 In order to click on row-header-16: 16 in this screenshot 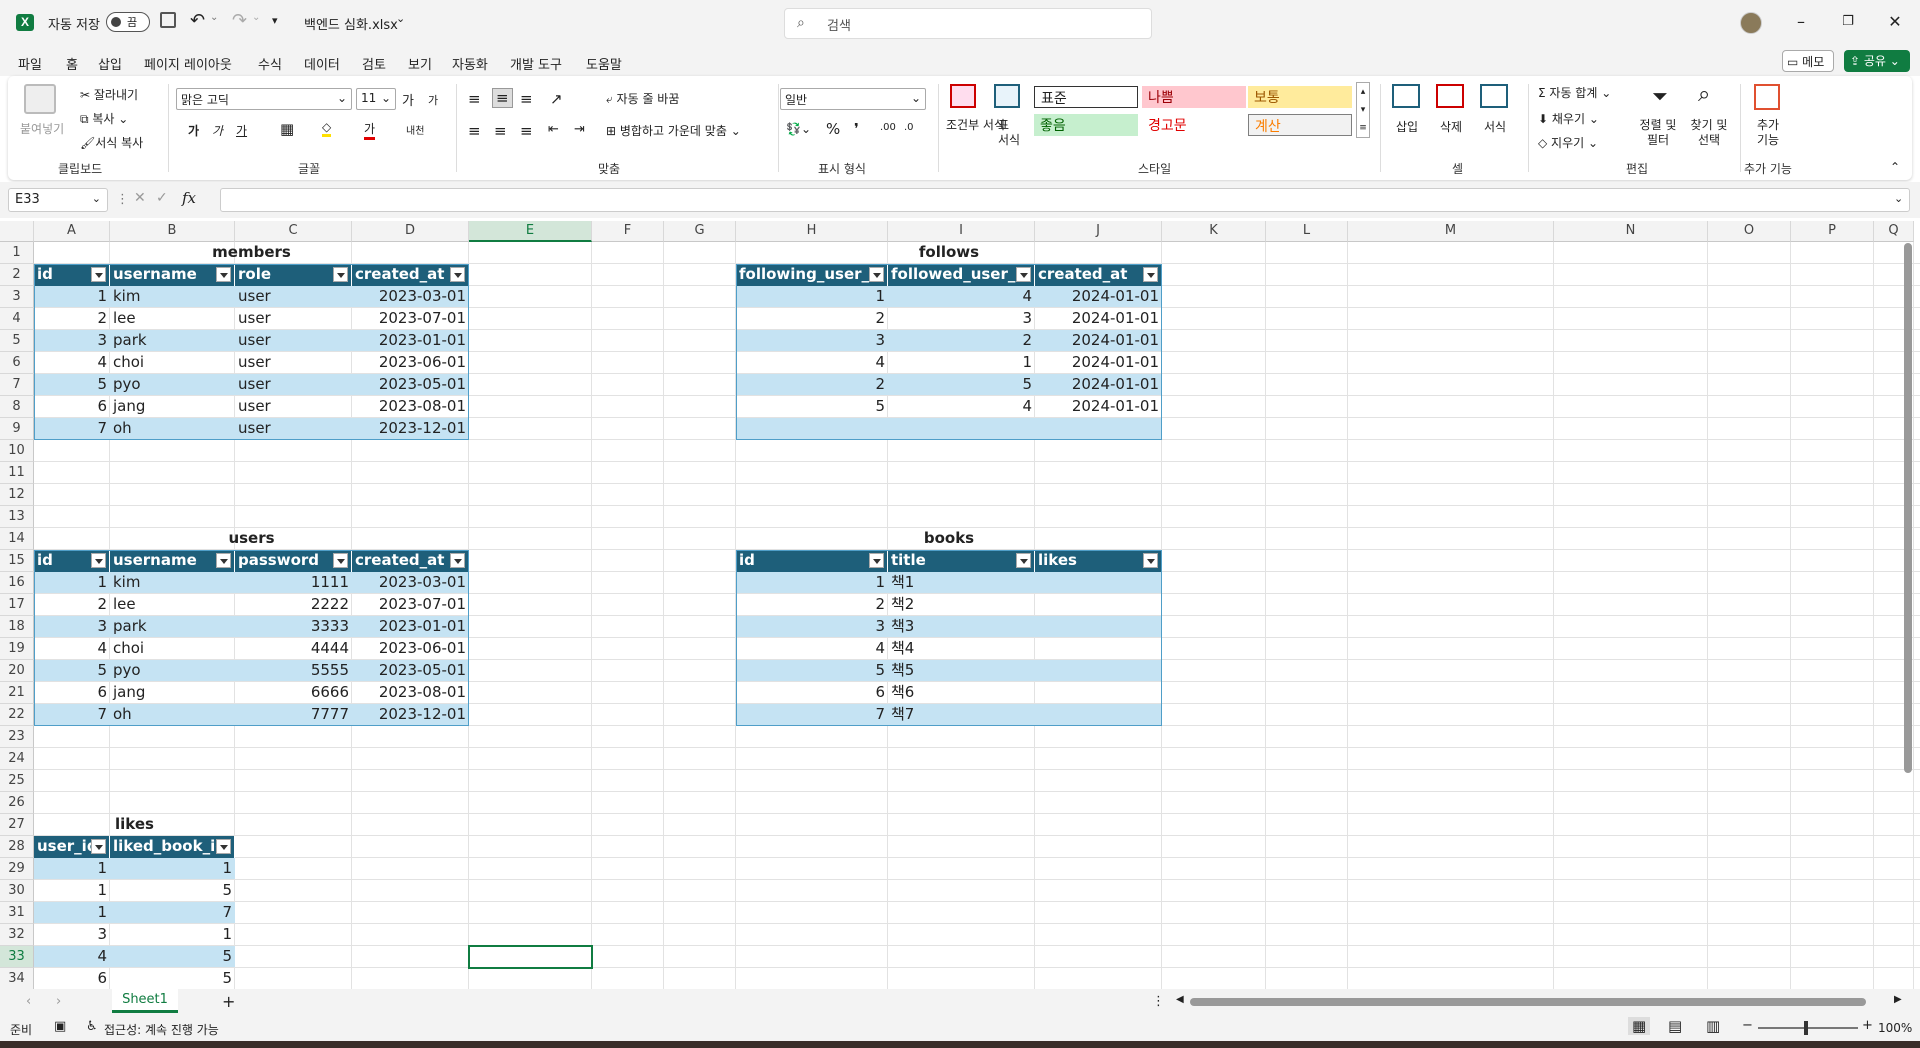, I will do `click(17, 583)`.